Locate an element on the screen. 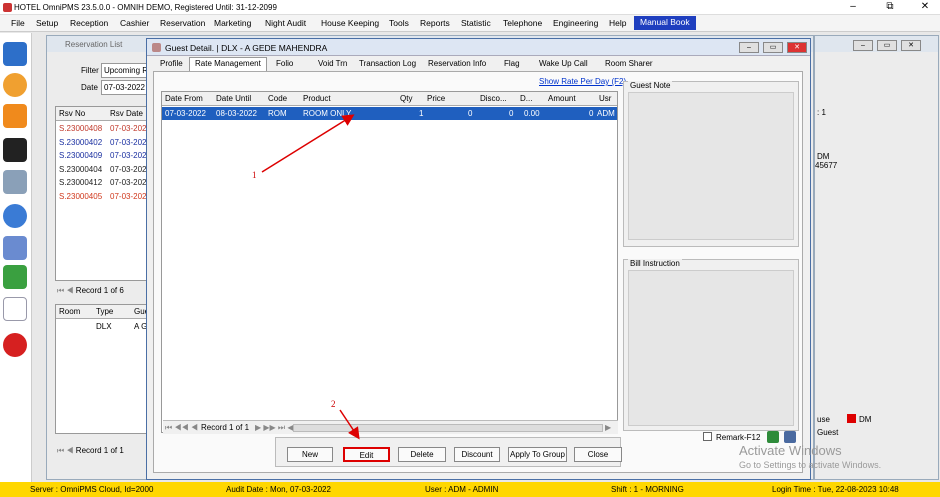 This screenshot has height=497, width=940. annotation-overlay is located at coordinates (310, 277).